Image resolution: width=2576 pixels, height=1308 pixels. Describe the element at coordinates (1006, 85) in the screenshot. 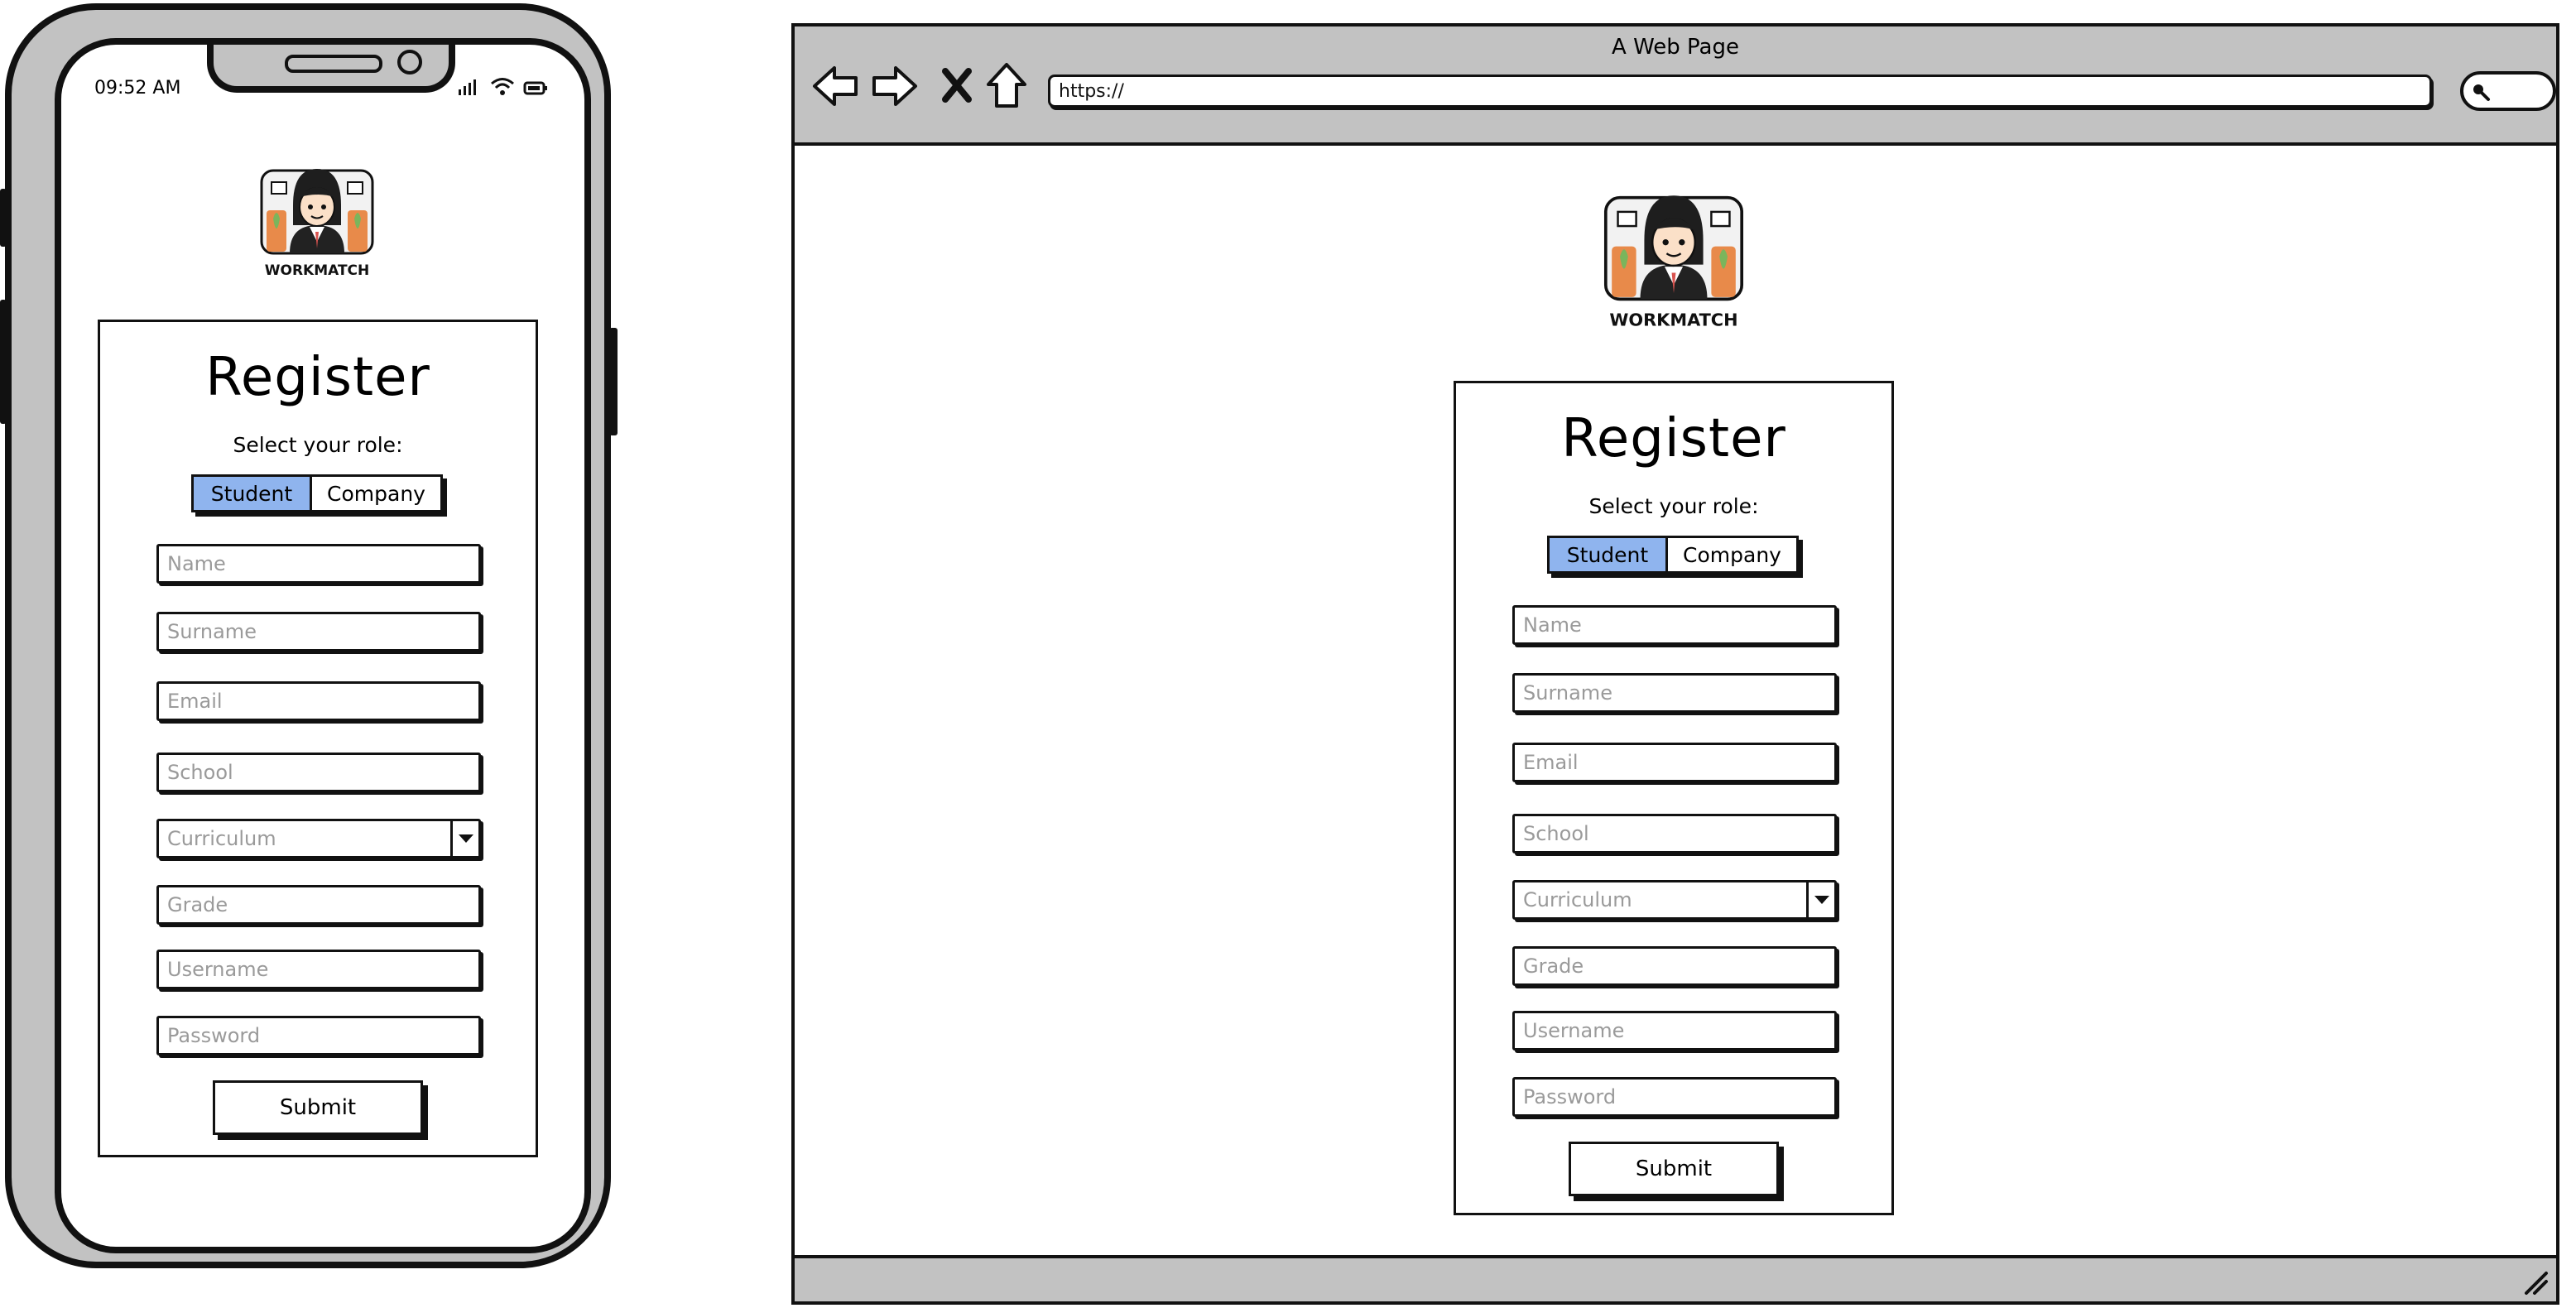

I see `home-icon` at that location.